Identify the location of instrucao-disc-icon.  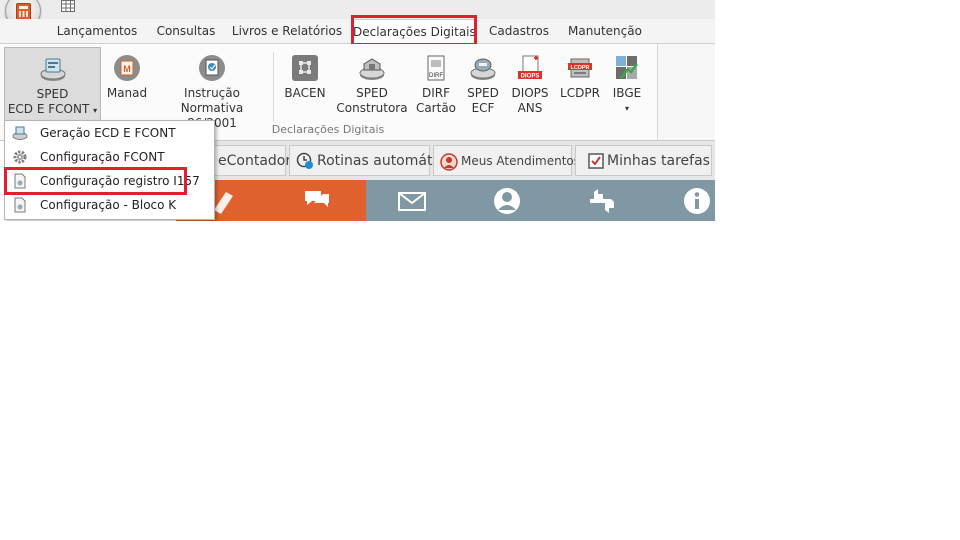
(212, 68).